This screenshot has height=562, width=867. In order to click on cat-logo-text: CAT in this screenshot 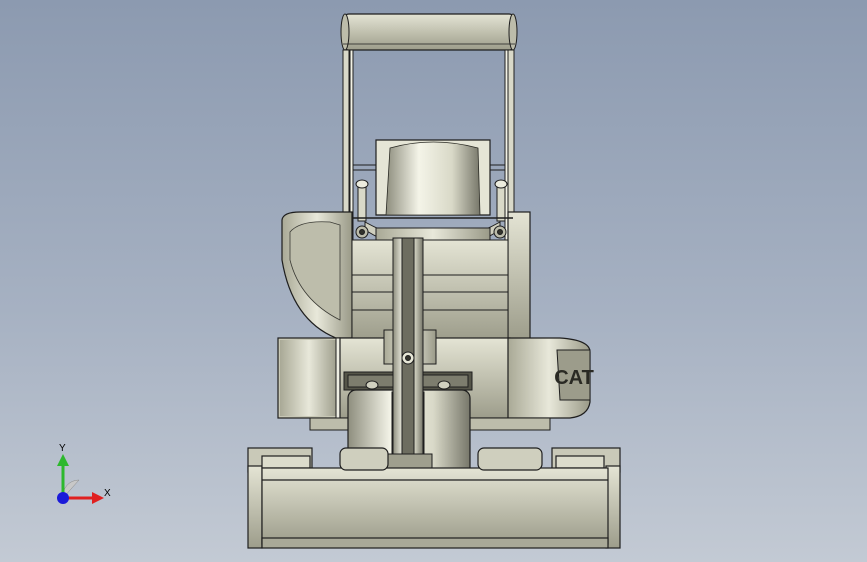, I will do `click(574, 378)`.